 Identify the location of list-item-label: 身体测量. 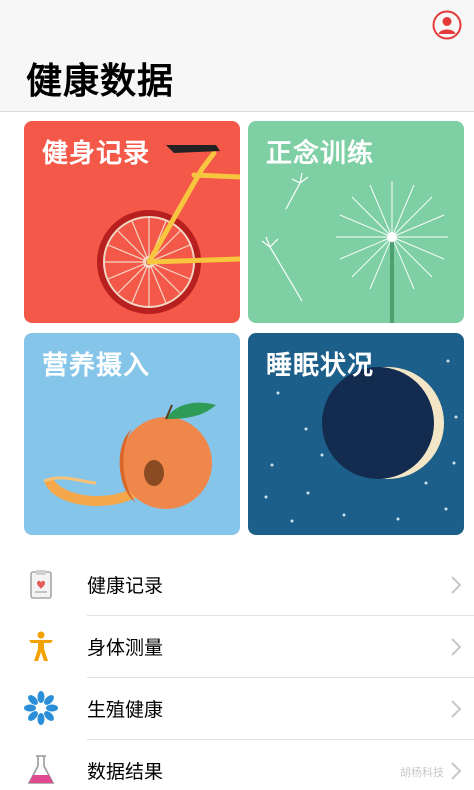
(125, 648).